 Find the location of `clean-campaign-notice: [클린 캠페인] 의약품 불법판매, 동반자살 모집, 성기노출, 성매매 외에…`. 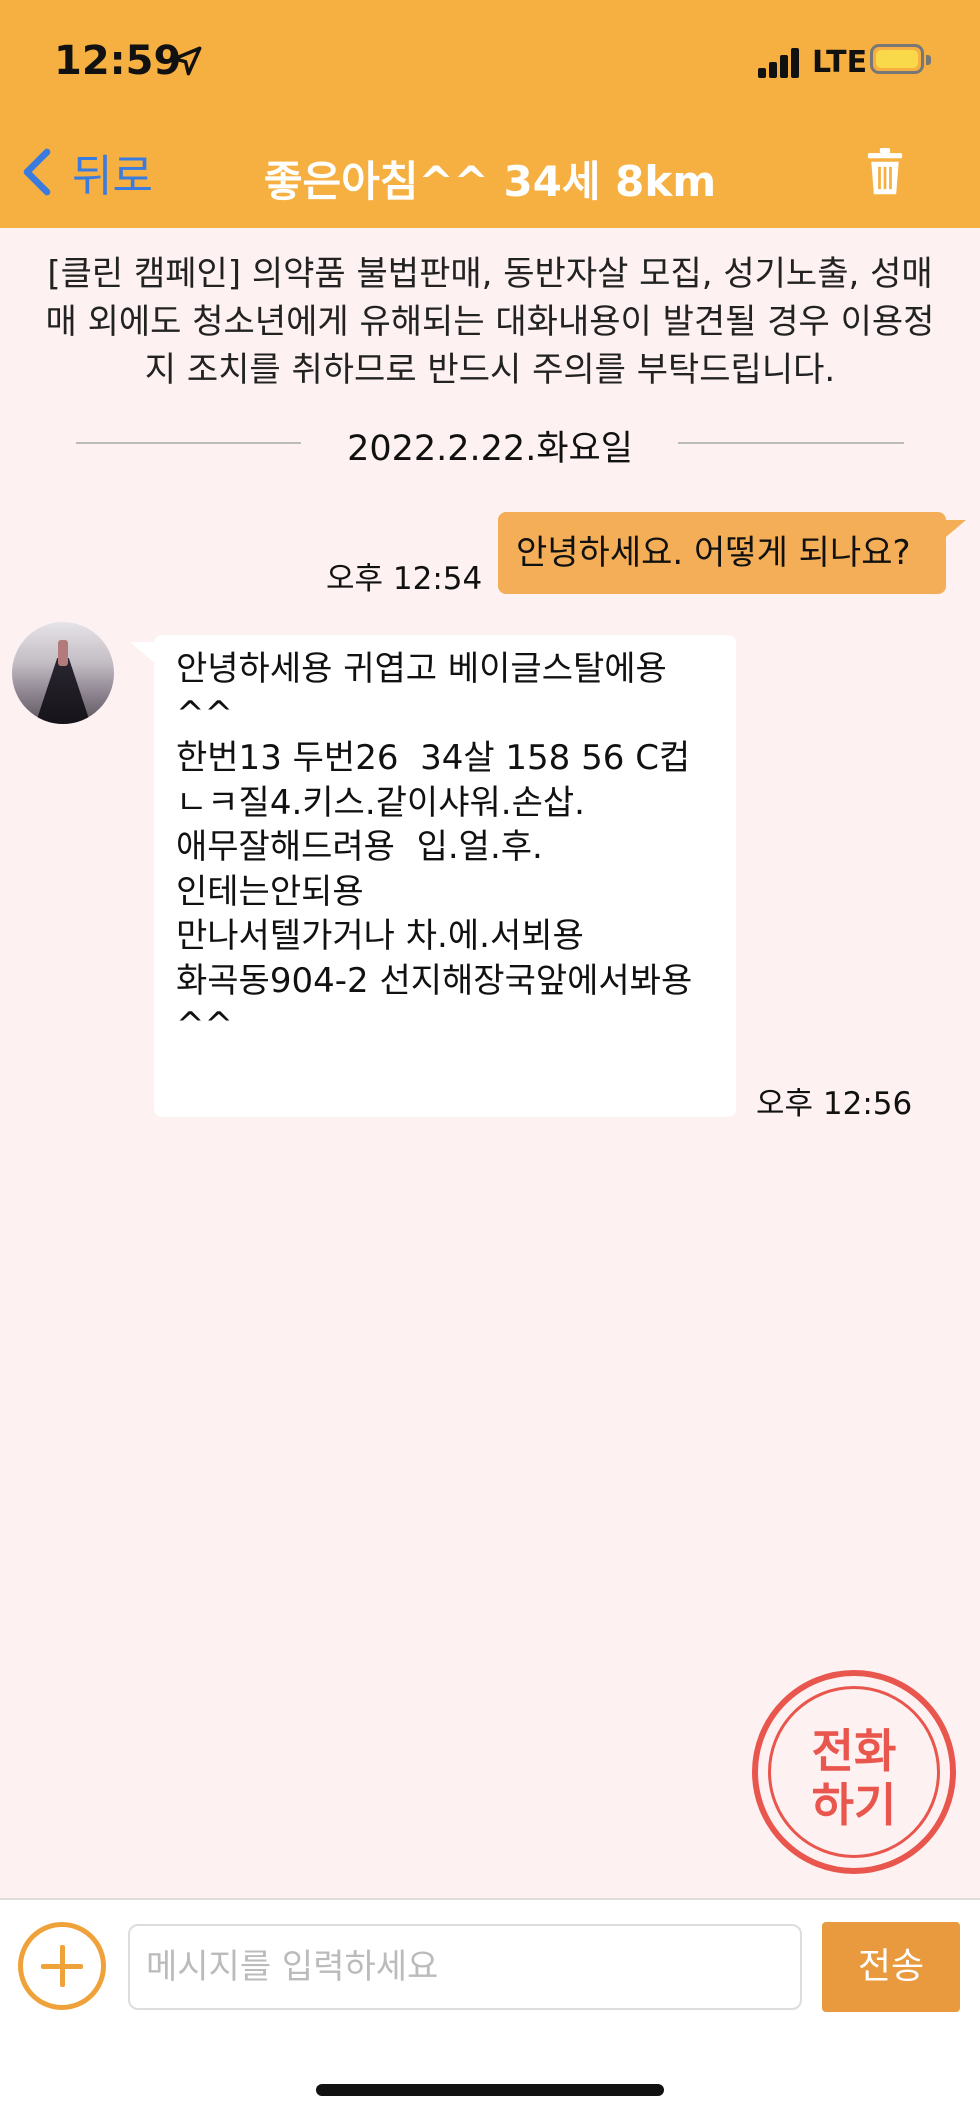

clean-campaign-notice: [클린 캠페인] 의약품 불법판매, 동반자살 모집, 성기노출, 성매매 외에… is located at coordinates (490, 322).